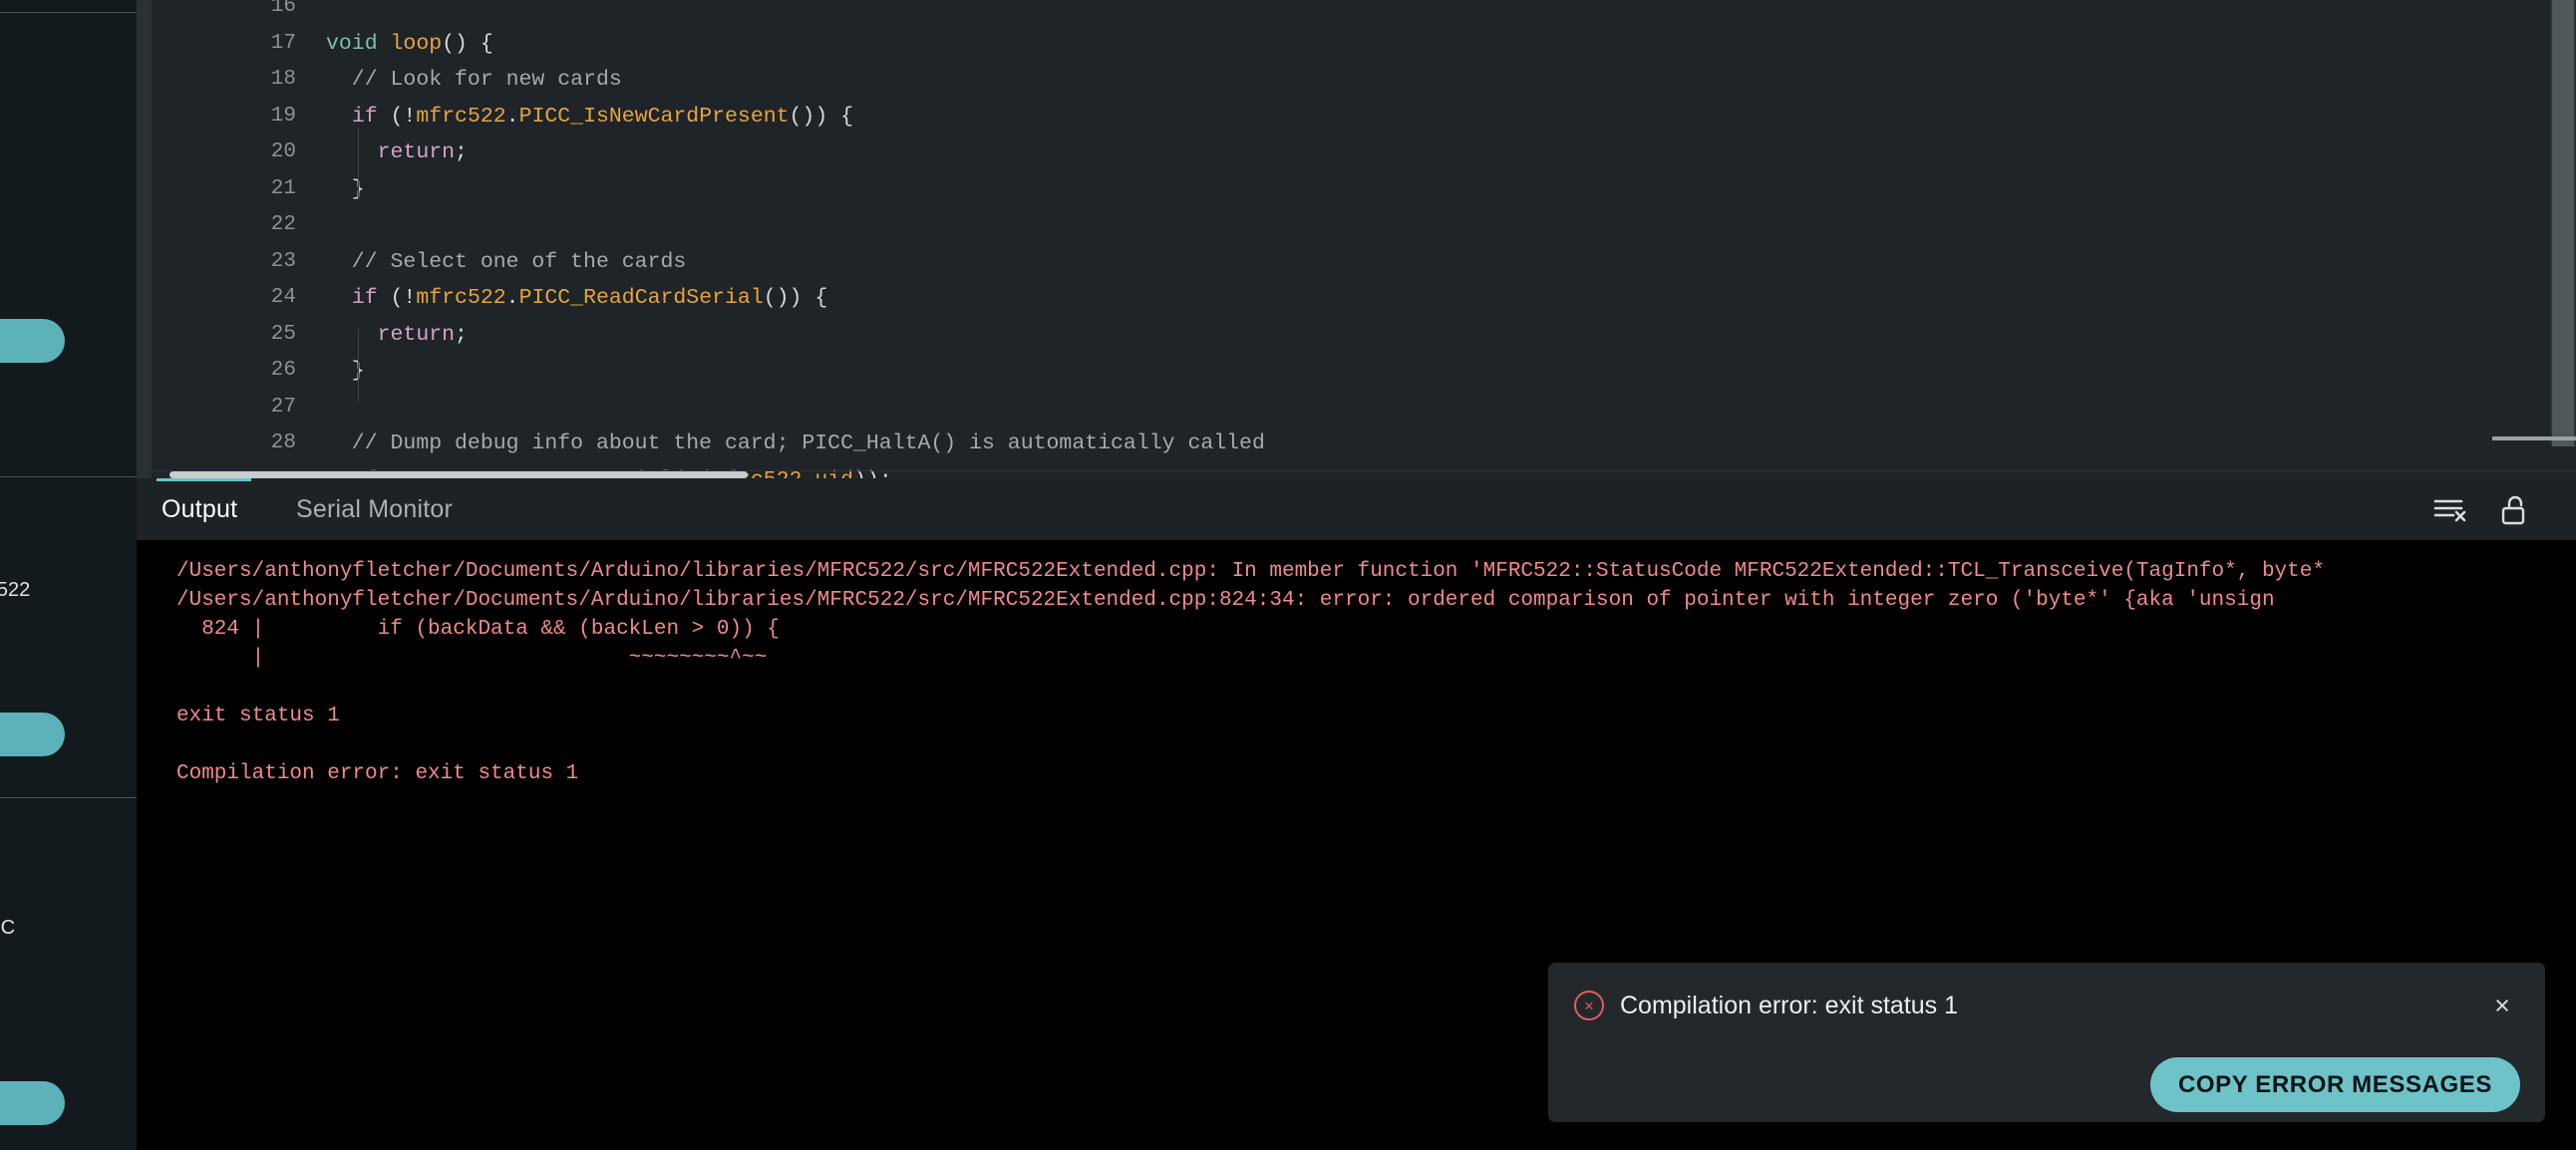  I want to click on code-line: 23 // Select one of the cards, so click(1356, 262).